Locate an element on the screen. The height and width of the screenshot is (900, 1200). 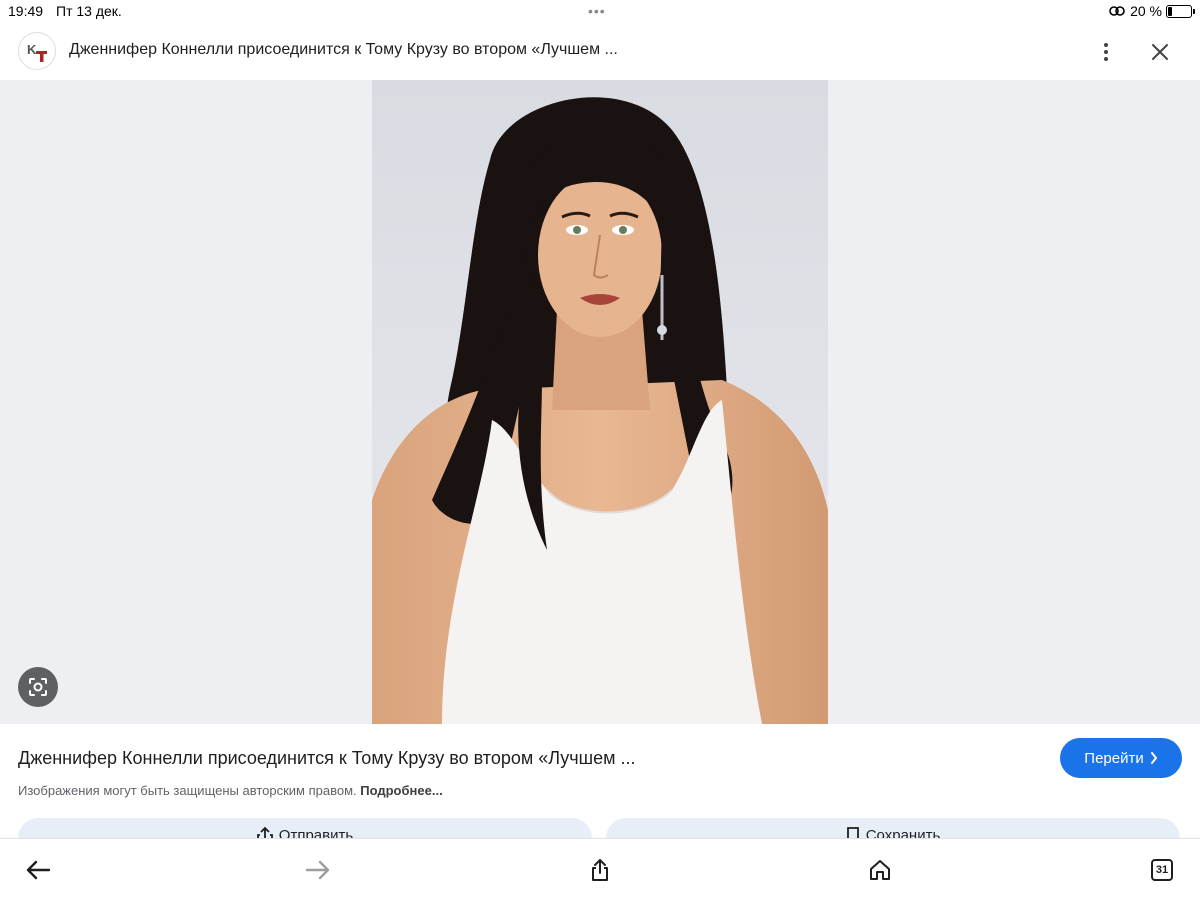
more-vert-icon is located at coordinates (1106, 52).